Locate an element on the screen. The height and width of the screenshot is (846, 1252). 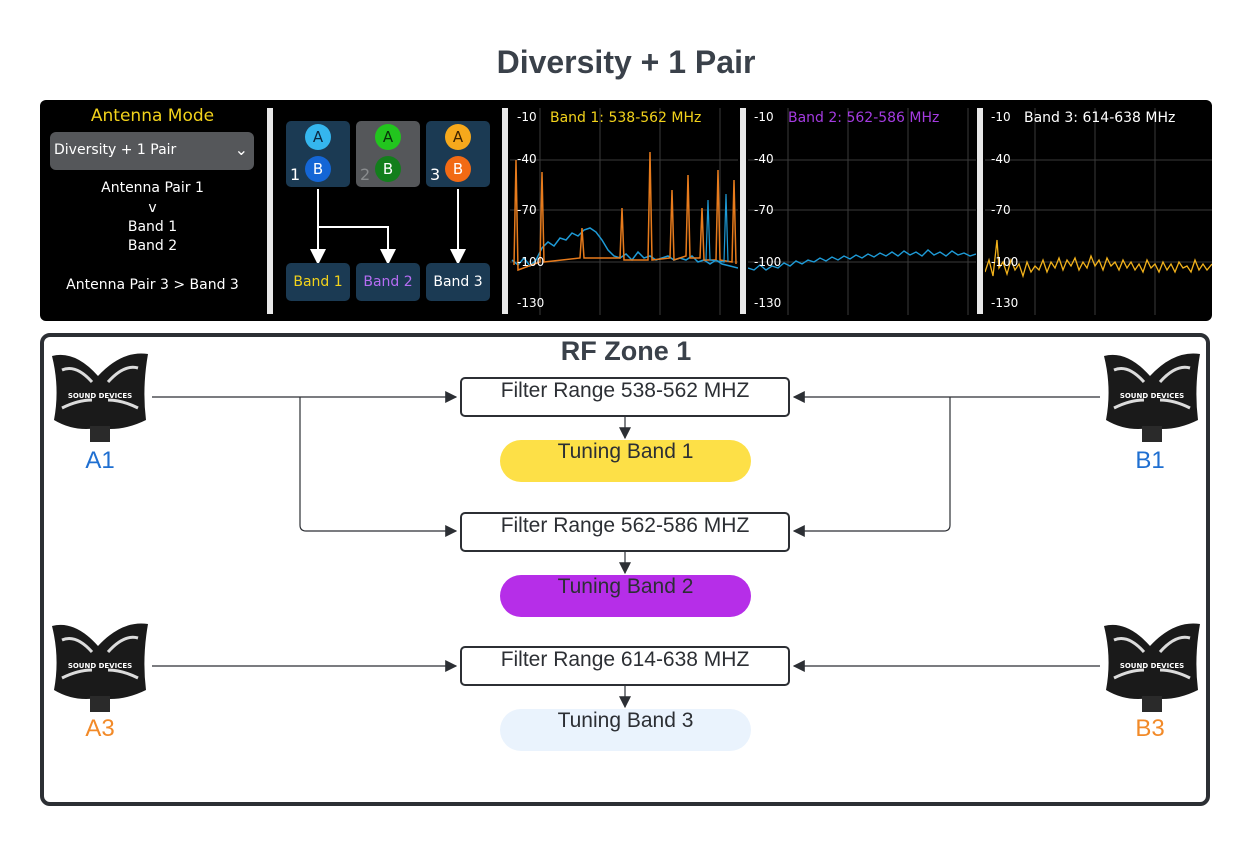
tuning-band-2: Tuning Band 2 is located at coordinates (625, 596).